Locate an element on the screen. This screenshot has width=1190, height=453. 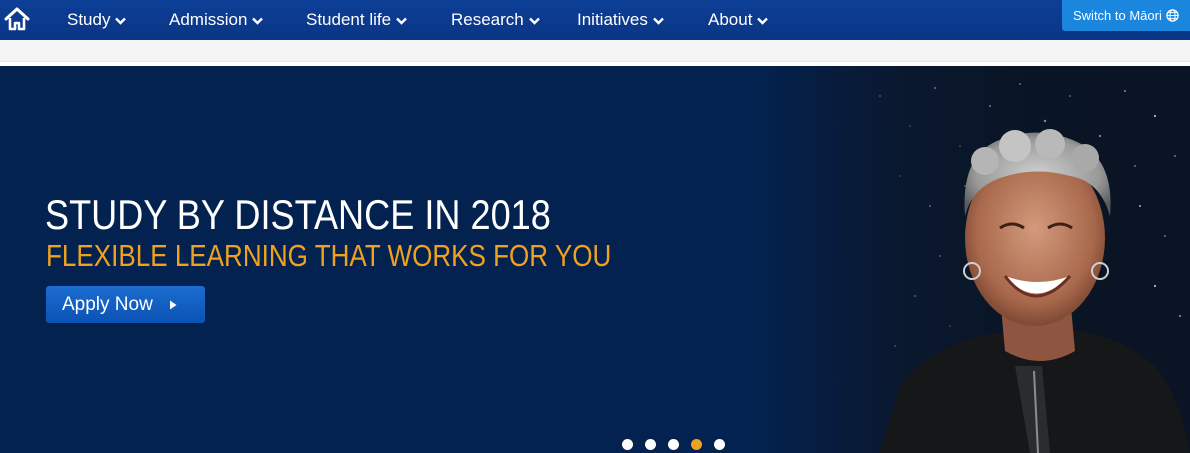
nav-item-about: About is located at coordinates (738, 20).